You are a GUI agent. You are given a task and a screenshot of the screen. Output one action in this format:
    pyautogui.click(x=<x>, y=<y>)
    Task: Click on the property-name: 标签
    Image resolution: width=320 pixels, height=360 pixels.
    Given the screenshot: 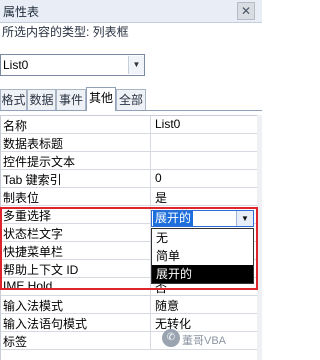 What is the action you would take?
    pyautogui.click(x=15, y=342)
    